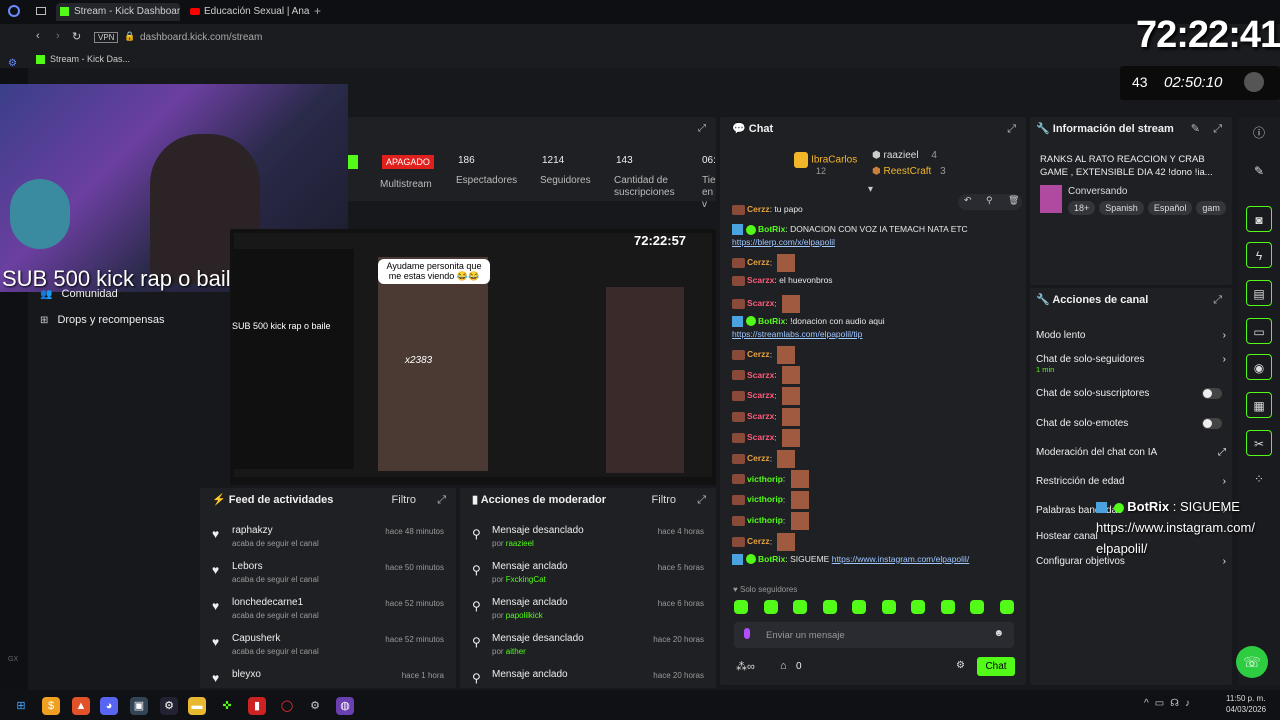  What do you see at coordinates (1131, 486) in the screenshot?
I see `channel-action-item: Restricción de edad ›` at bounding box center [1131, 486].